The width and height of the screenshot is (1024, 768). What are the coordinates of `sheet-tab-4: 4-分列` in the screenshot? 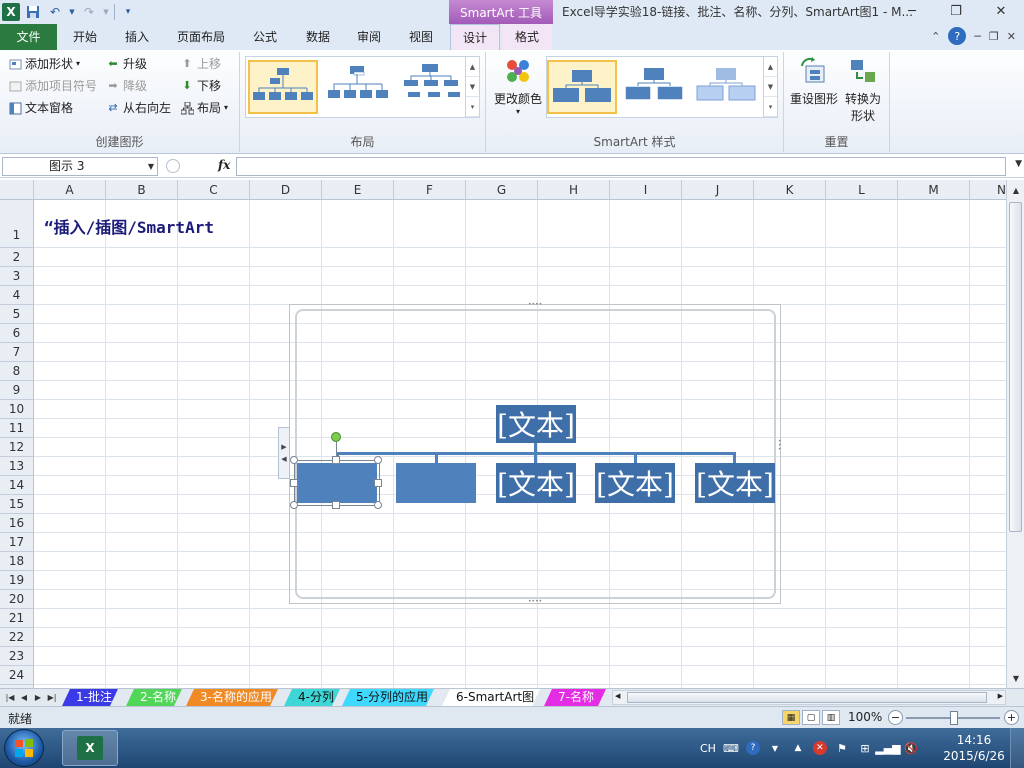 It's located at (312, 697).